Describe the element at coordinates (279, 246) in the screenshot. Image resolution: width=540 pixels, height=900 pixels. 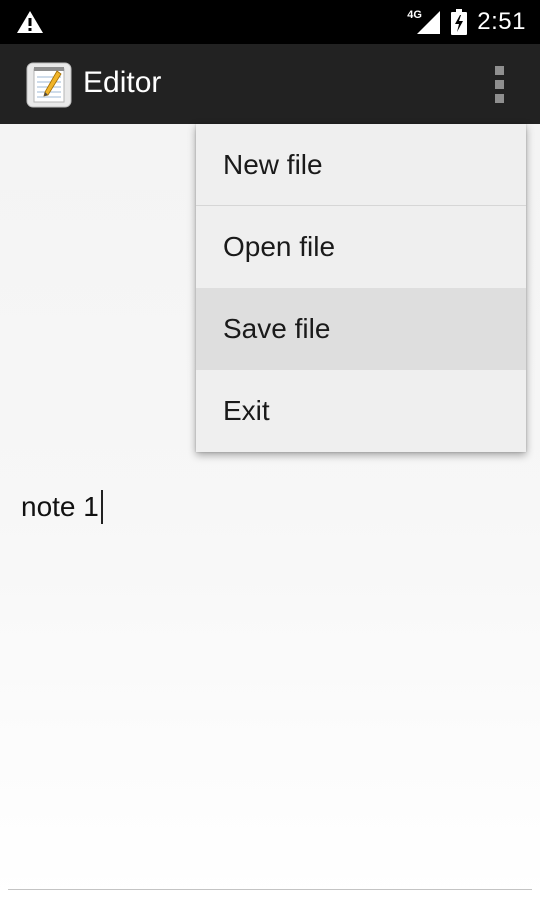
I see `menu-item-label: Open file` at that location.